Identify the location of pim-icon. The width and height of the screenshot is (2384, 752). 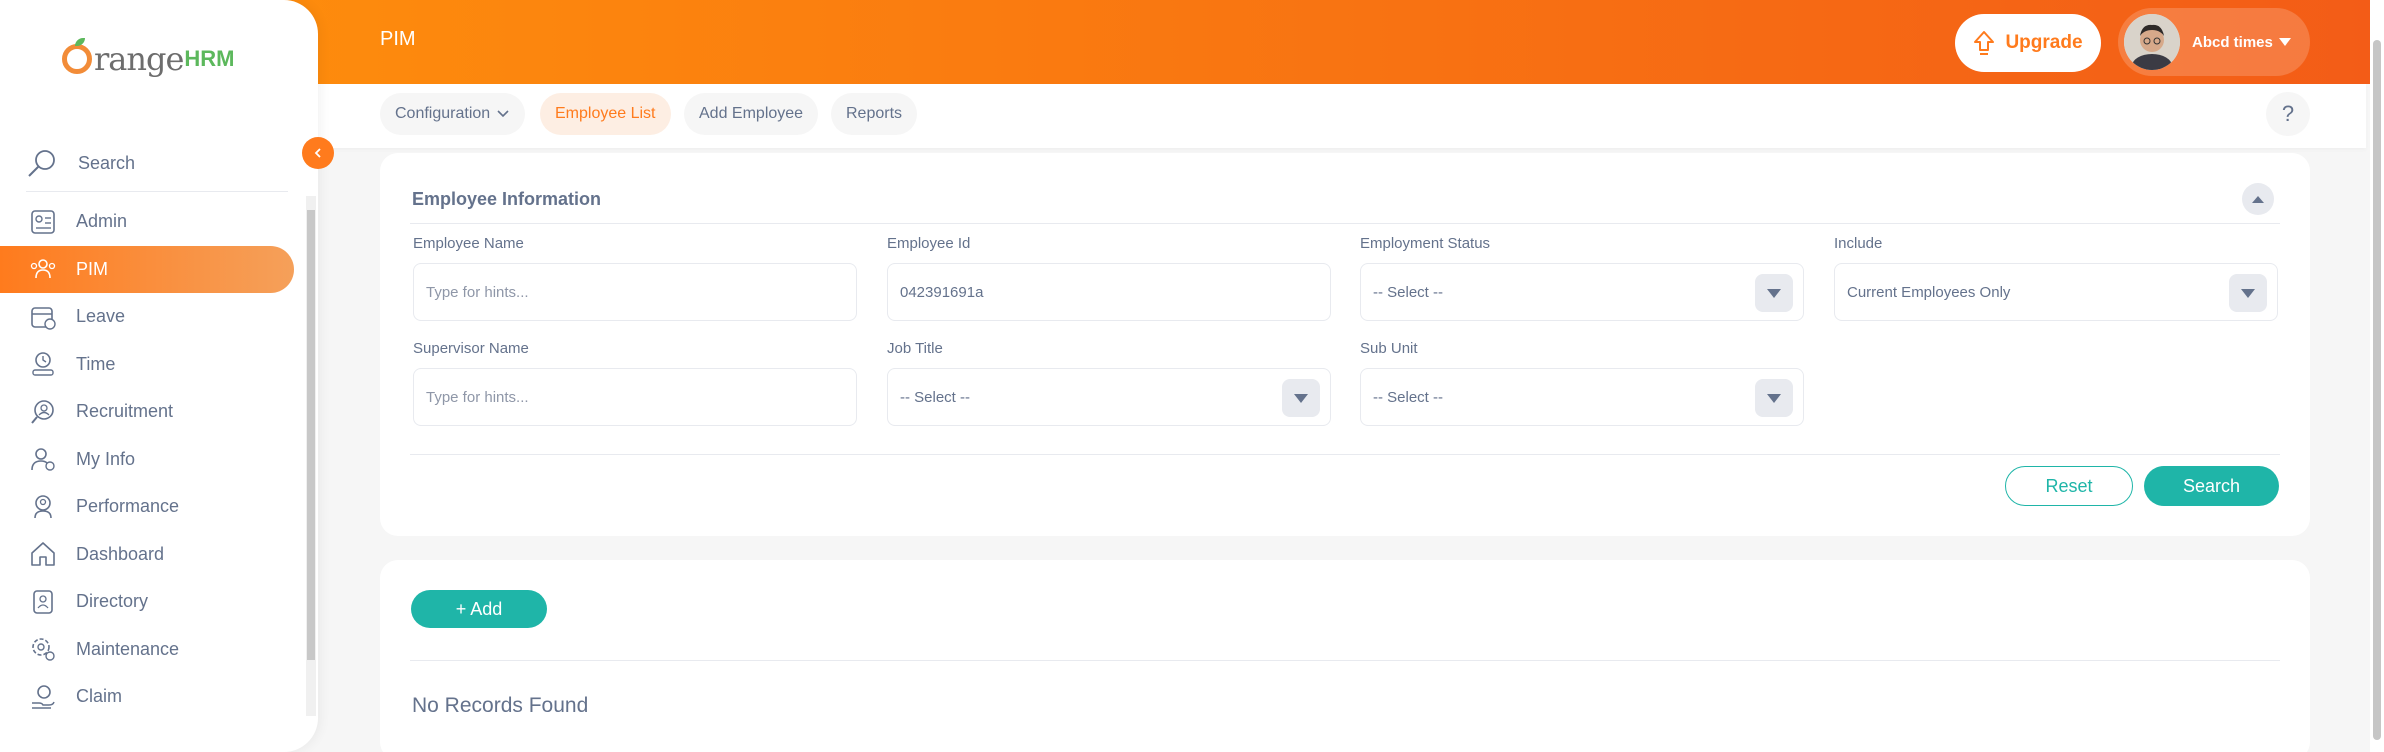
(43, 269).